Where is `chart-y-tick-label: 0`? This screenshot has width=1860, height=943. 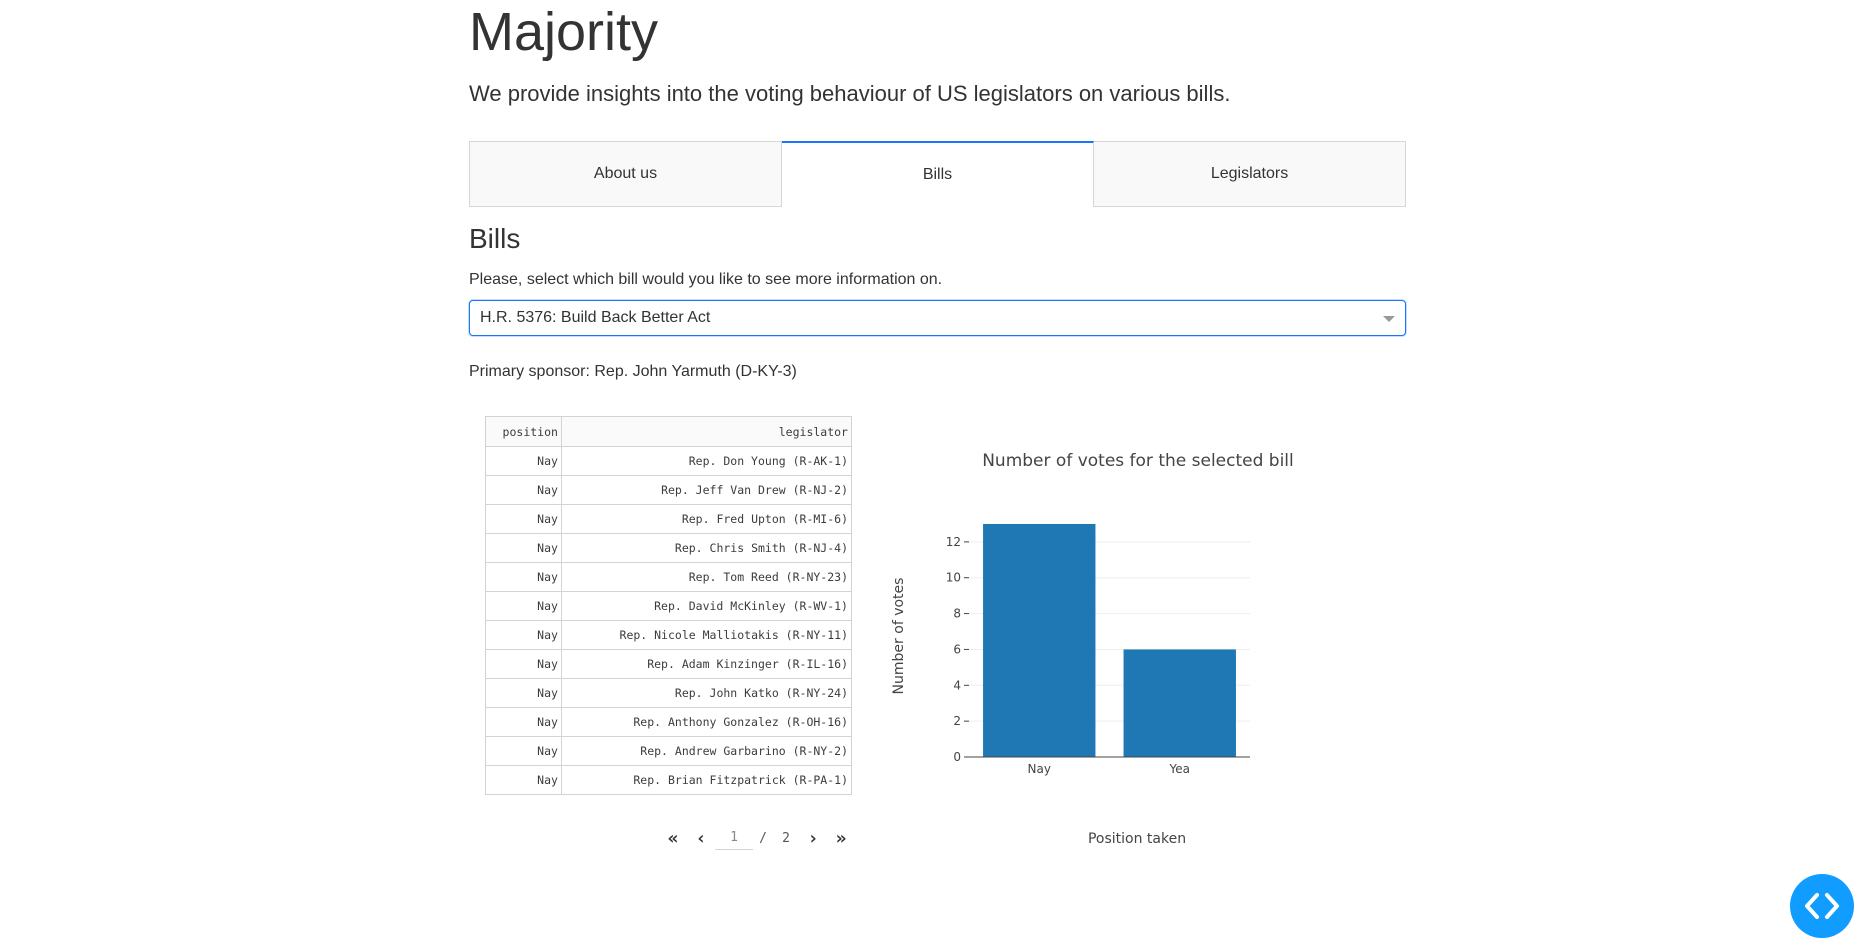 chart-y-tick-label: 0 is located at coordinates (957, 757).